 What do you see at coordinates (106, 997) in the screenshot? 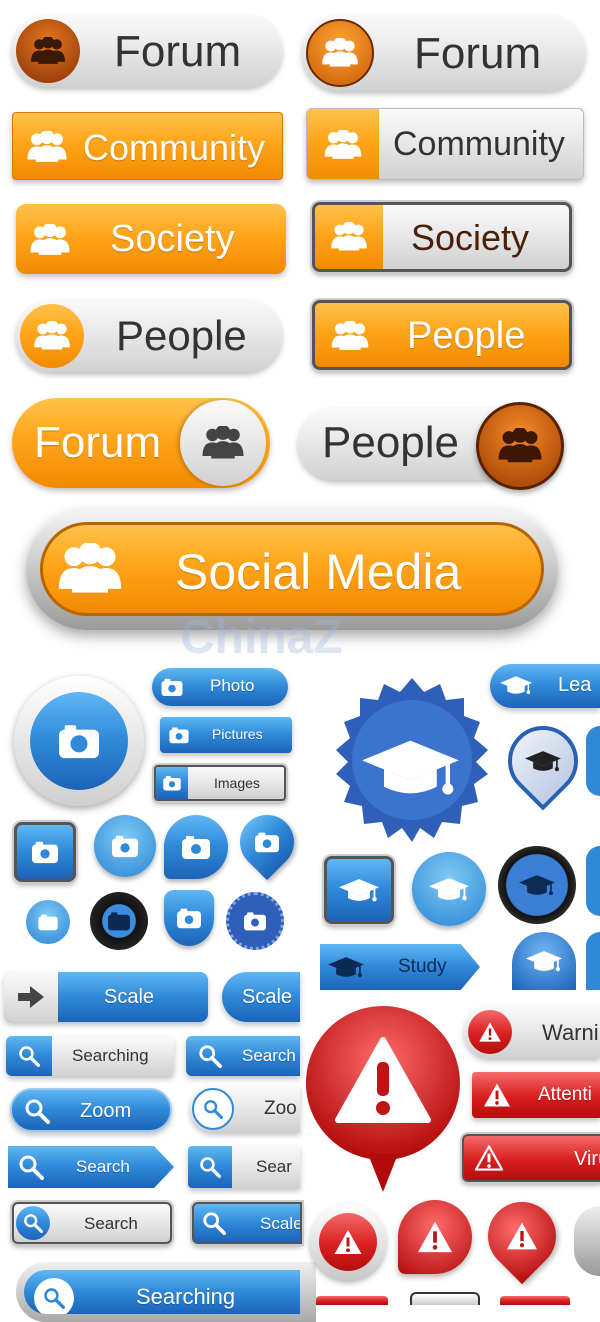
I see `scale-button-1: Scale` at bounding box center [106, 997].